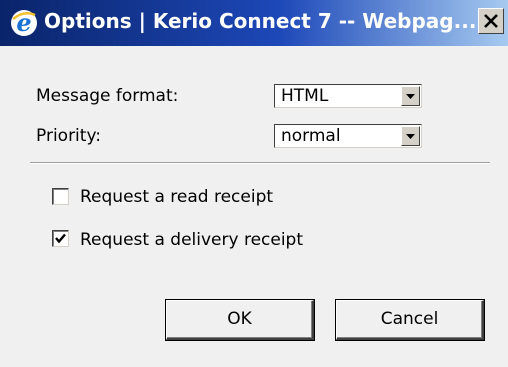 This screenshot has width=508, height=367. I want to click on message-format-select: HTML, so click(348, 96).